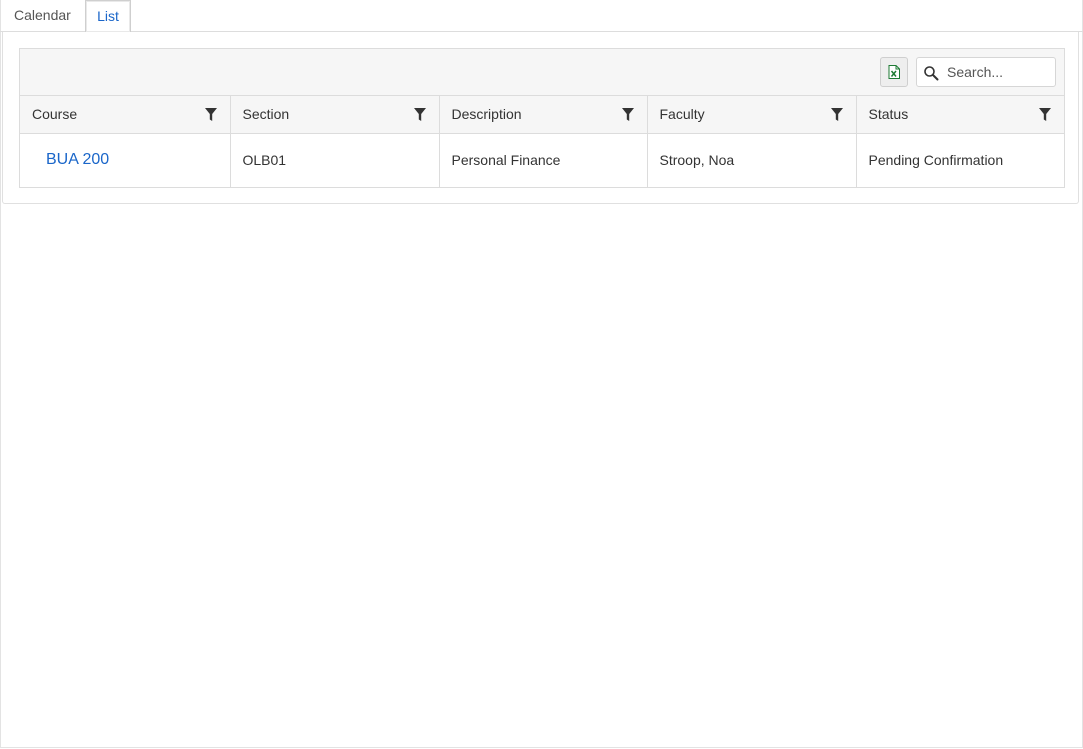 The height and width of the screenshot is (749, 1083). What do you see at coordinates (335, 160) in the screenshot?
I see `cell-section: OLB01` at bounding box center [335, 160].